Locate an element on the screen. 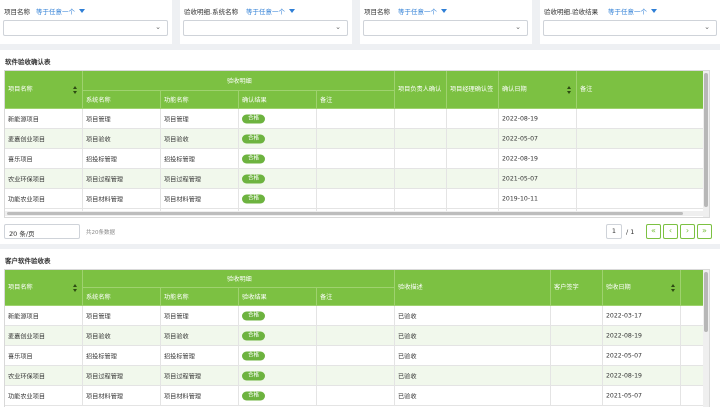  col-header-customer-sign: 客户签字 is located at coordinates (577, 288).